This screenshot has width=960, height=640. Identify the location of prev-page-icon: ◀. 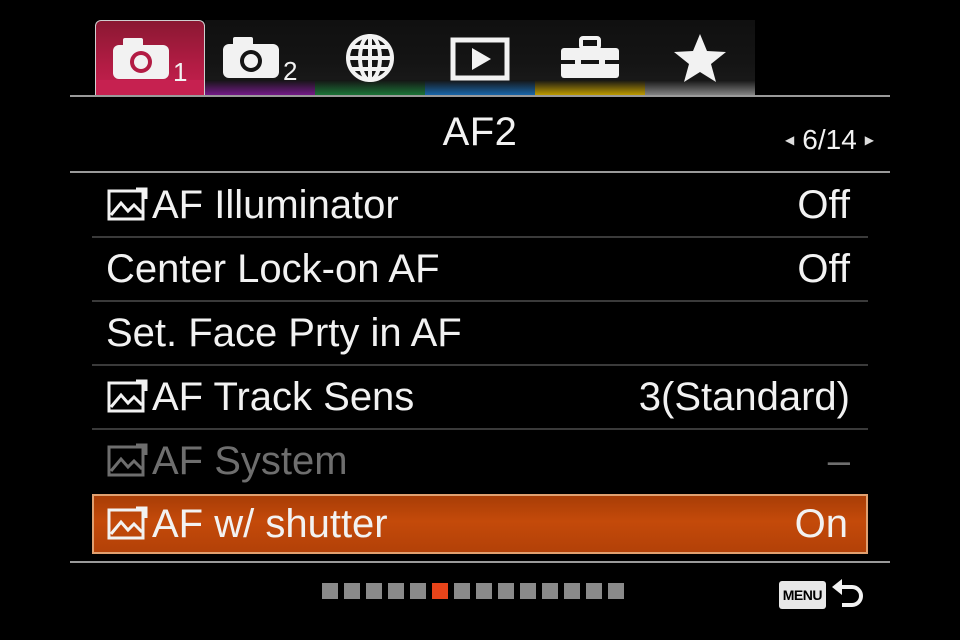
(789, 140).